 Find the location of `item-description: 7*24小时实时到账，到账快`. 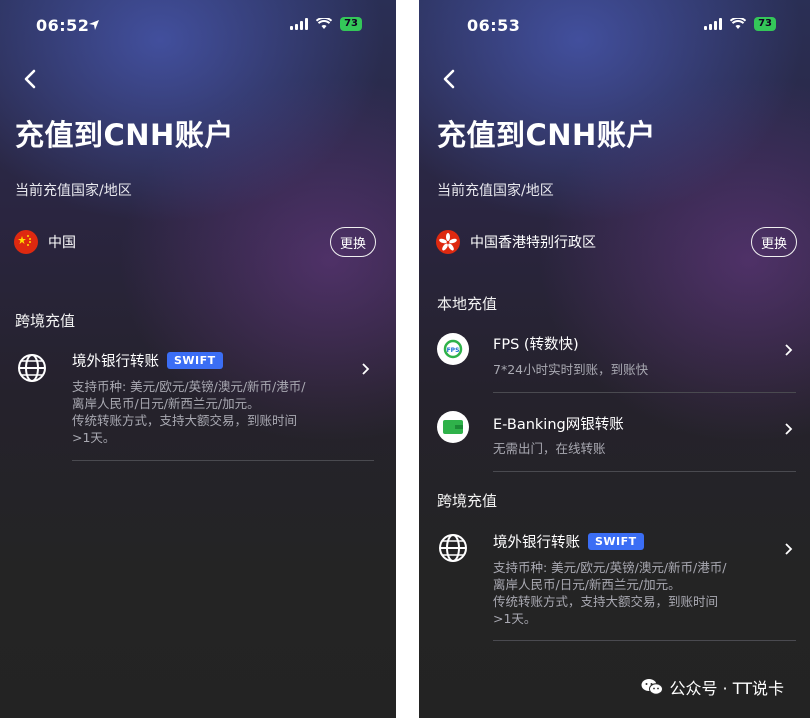

item-description: 7*24小时实时到账，到账快 is located at coordinates (571, 369).